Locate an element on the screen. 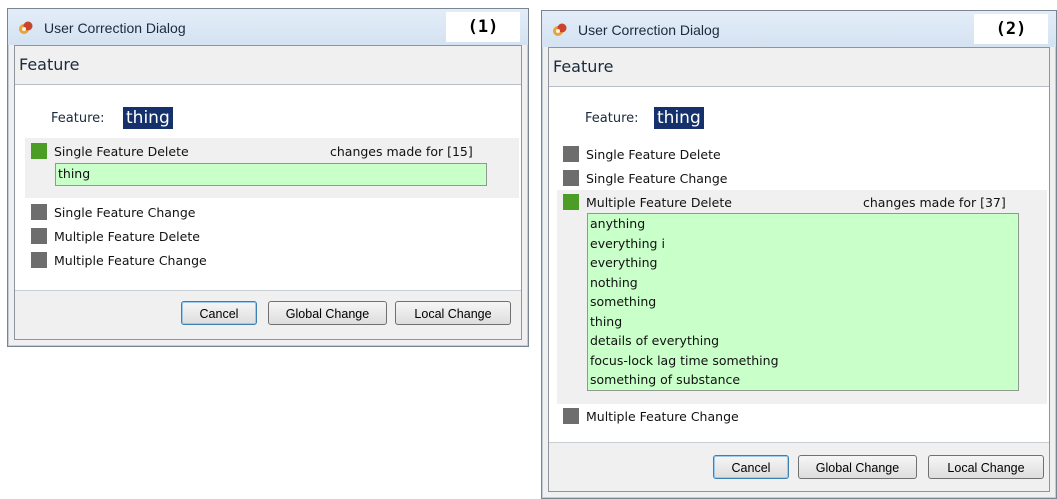 This screenshot has width=1057, height=499. list-item: everything is located at coordinates (803, 263).